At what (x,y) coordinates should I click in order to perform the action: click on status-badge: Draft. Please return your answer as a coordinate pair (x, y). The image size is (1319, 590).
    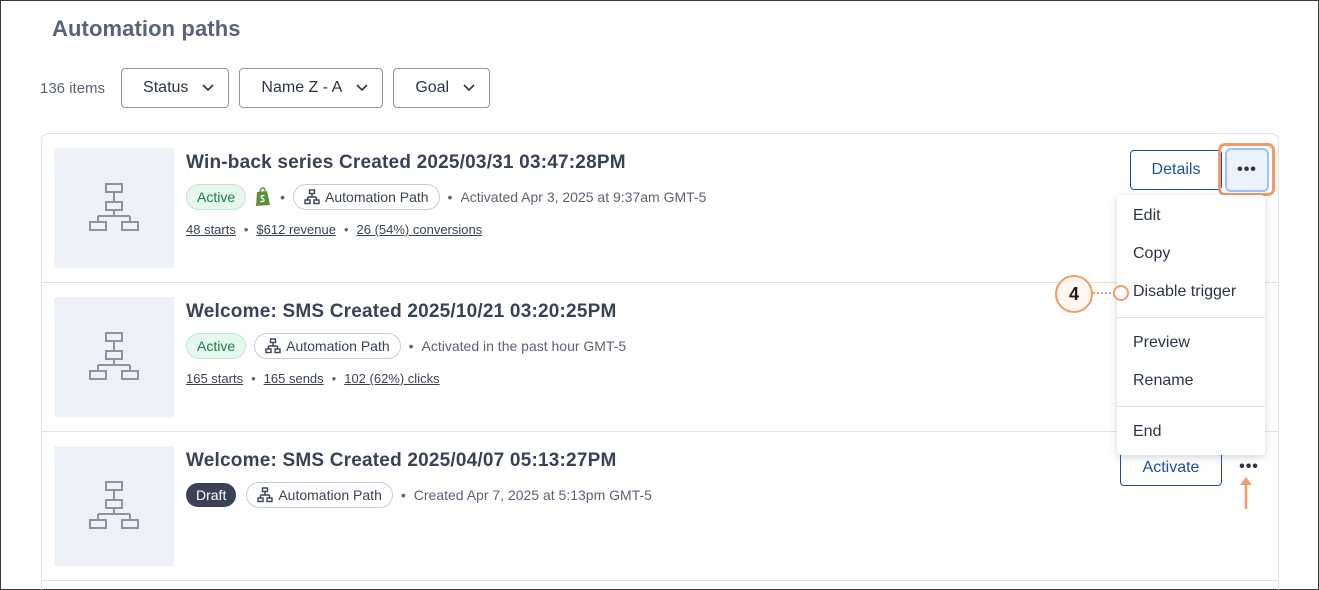
    Looking at the image, I should click on (211, 495).